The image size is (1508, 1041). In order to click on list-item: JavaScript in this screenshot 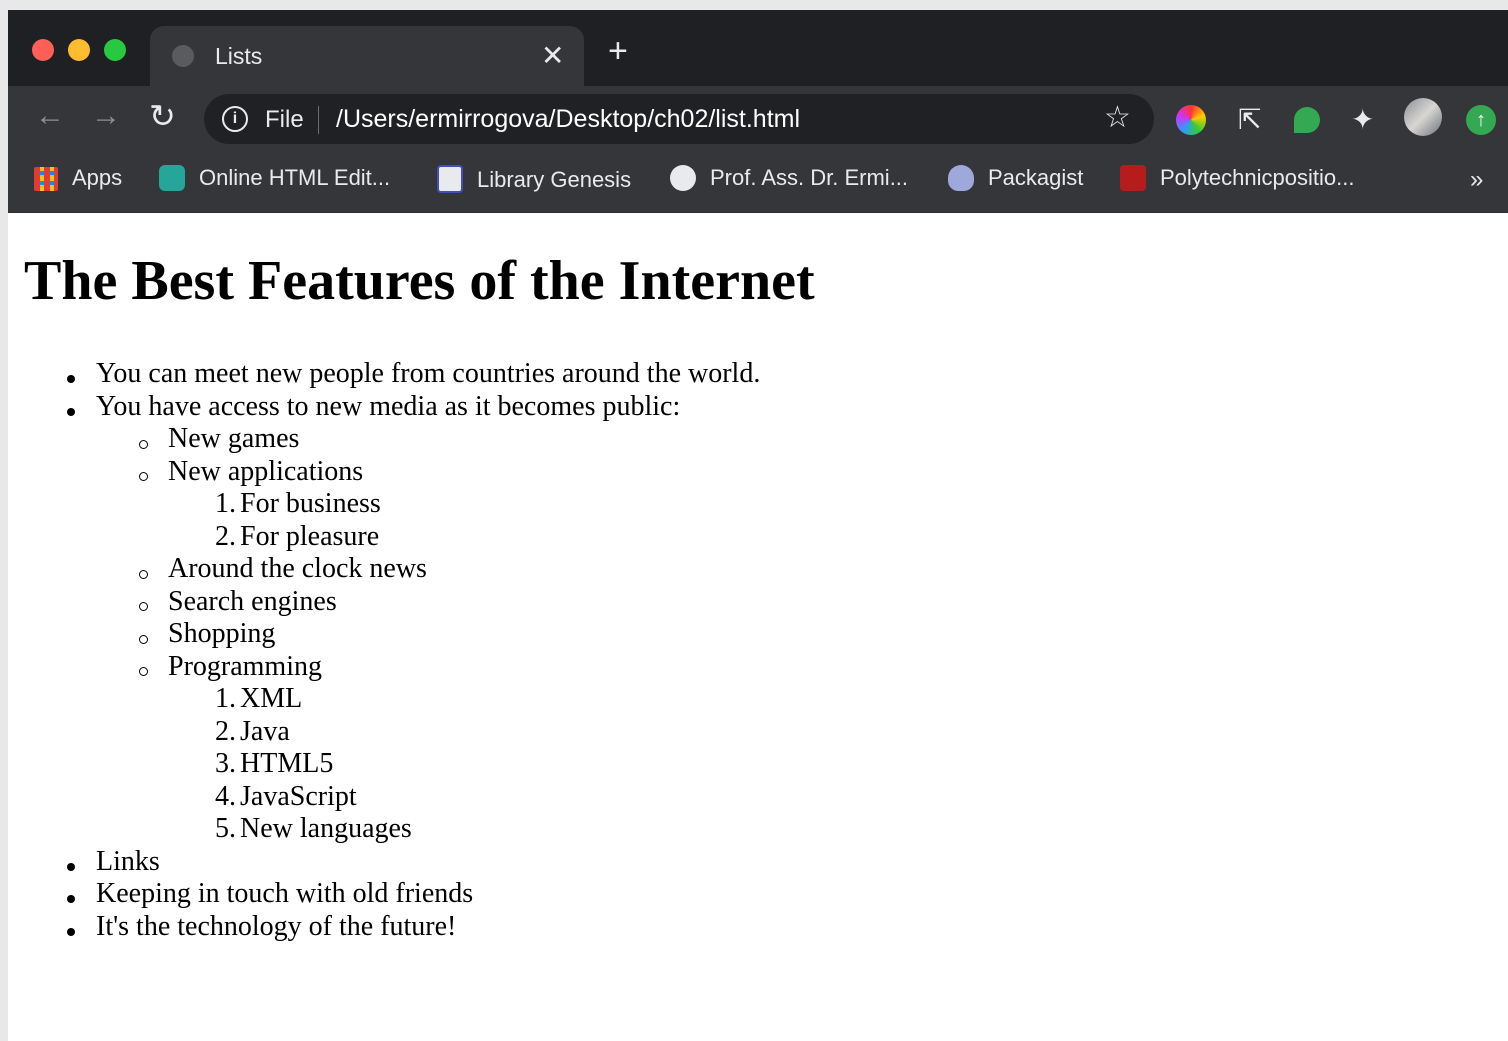, I will do `click(298, 796)`.